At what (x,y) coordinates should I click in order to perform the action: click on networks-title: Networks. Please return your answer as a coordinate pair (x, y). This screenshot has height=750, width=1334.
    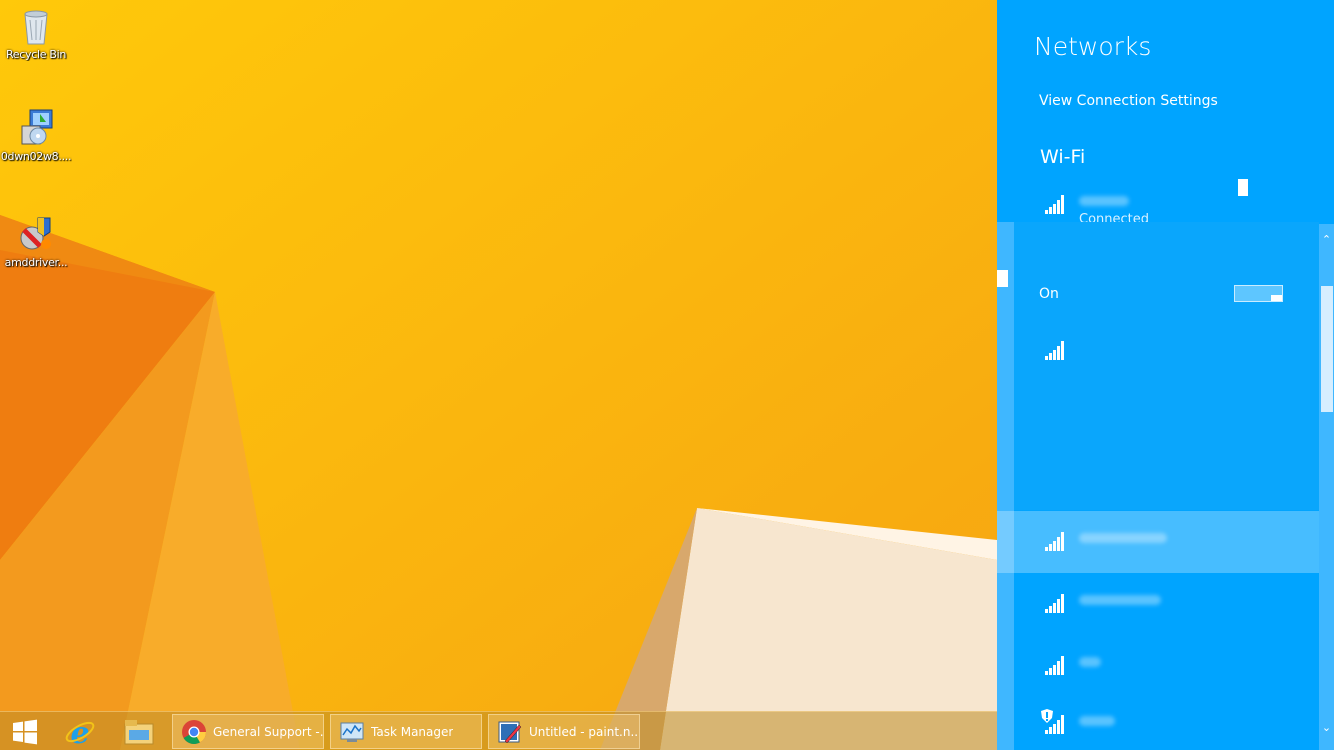
    Looking at the image, I should click on (1093, 46).